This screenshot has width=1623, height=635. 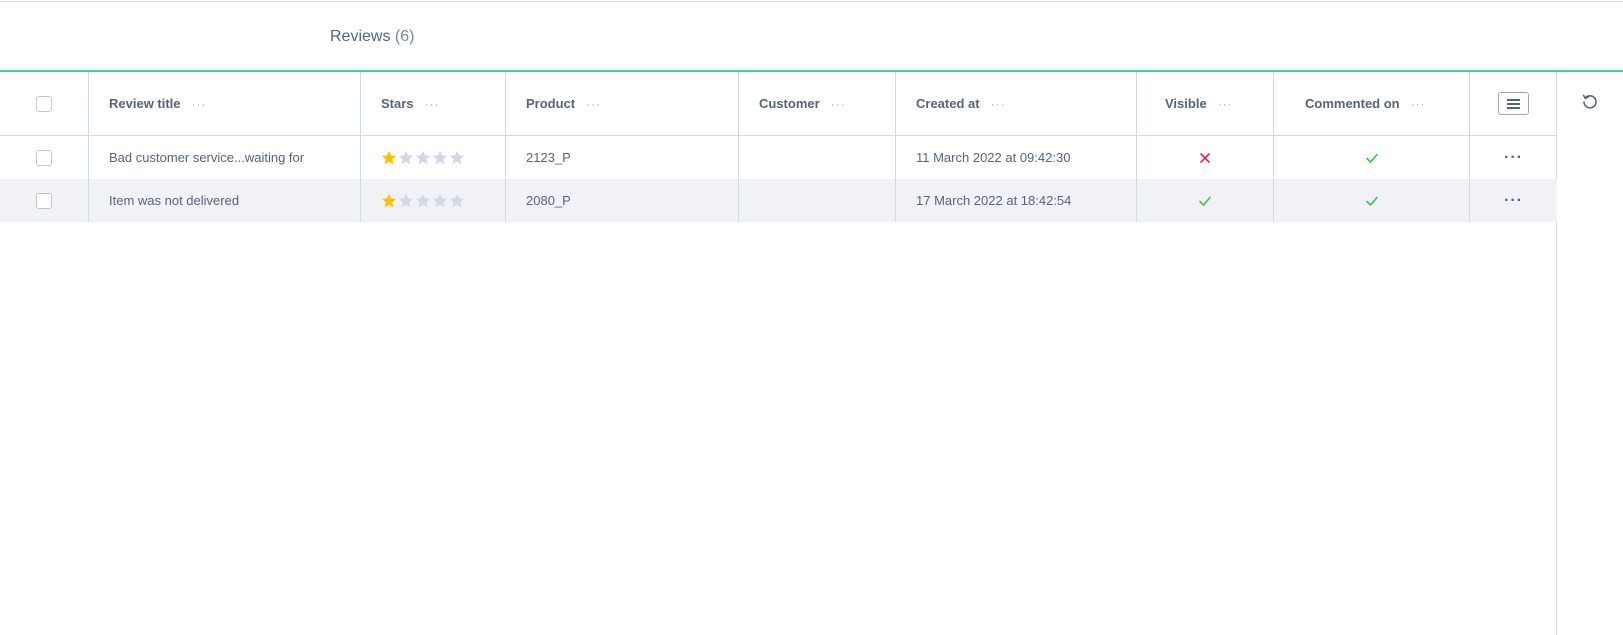 What do you see at coordinates (1015, 103) in the screenshot?
I see `column-header-created-at: Created at ···` at bounding box center [1015, 103].